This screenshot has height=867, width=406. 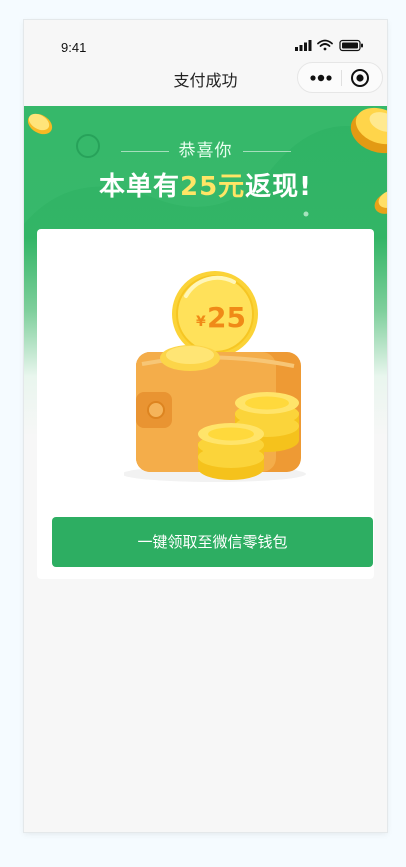 What do you see at coordinates (212, 187) in the screenshot?
I see `cashback-amount: 25元` at bounding box center [212, 187].